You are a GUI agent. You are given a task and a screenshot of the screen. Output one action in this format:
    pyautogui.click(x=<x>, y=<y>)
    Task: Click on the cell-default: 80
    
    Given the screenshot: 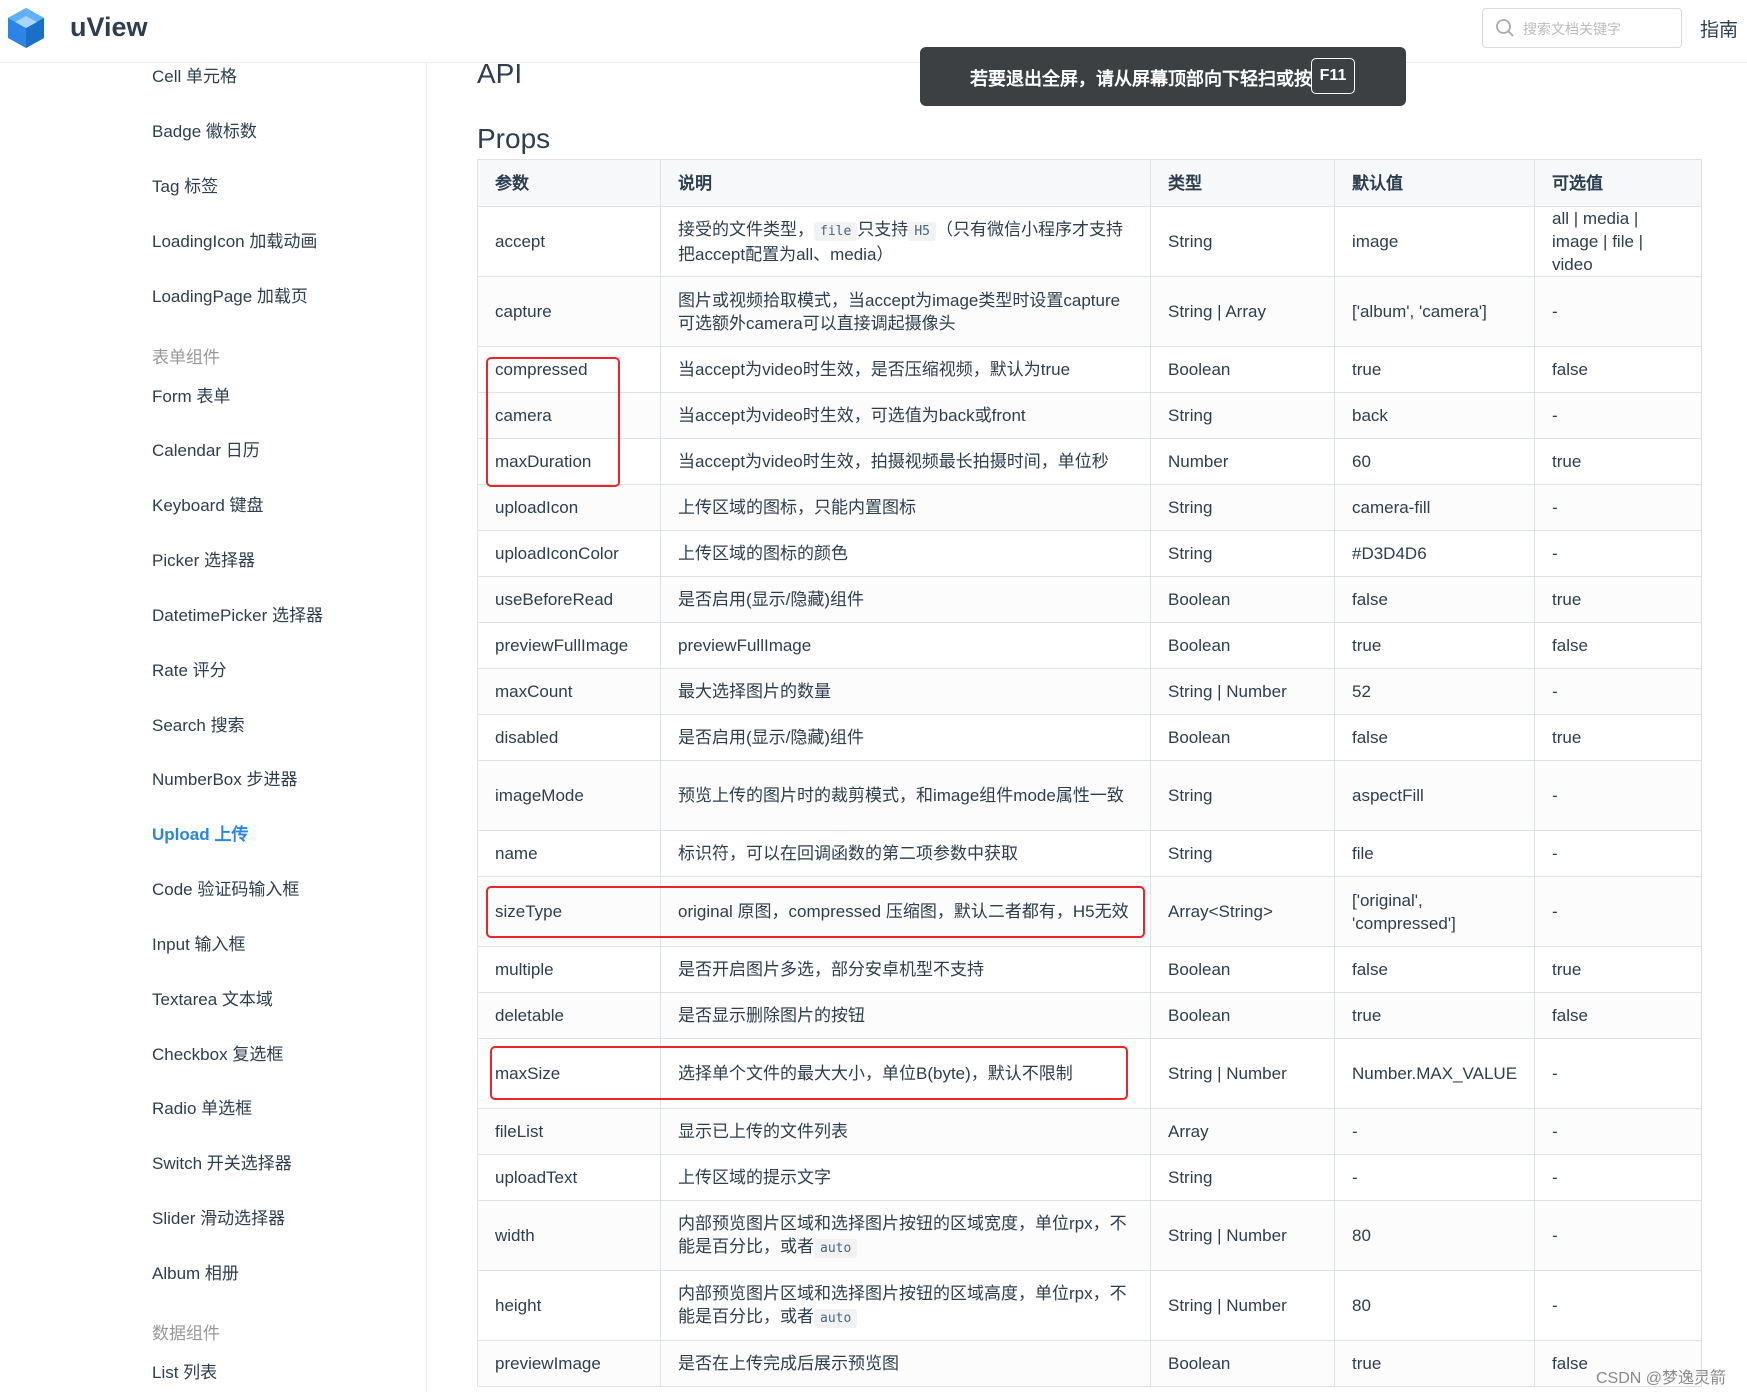 What is the action you would take?
    pyautogui.click(x=1434, y=1305)
    